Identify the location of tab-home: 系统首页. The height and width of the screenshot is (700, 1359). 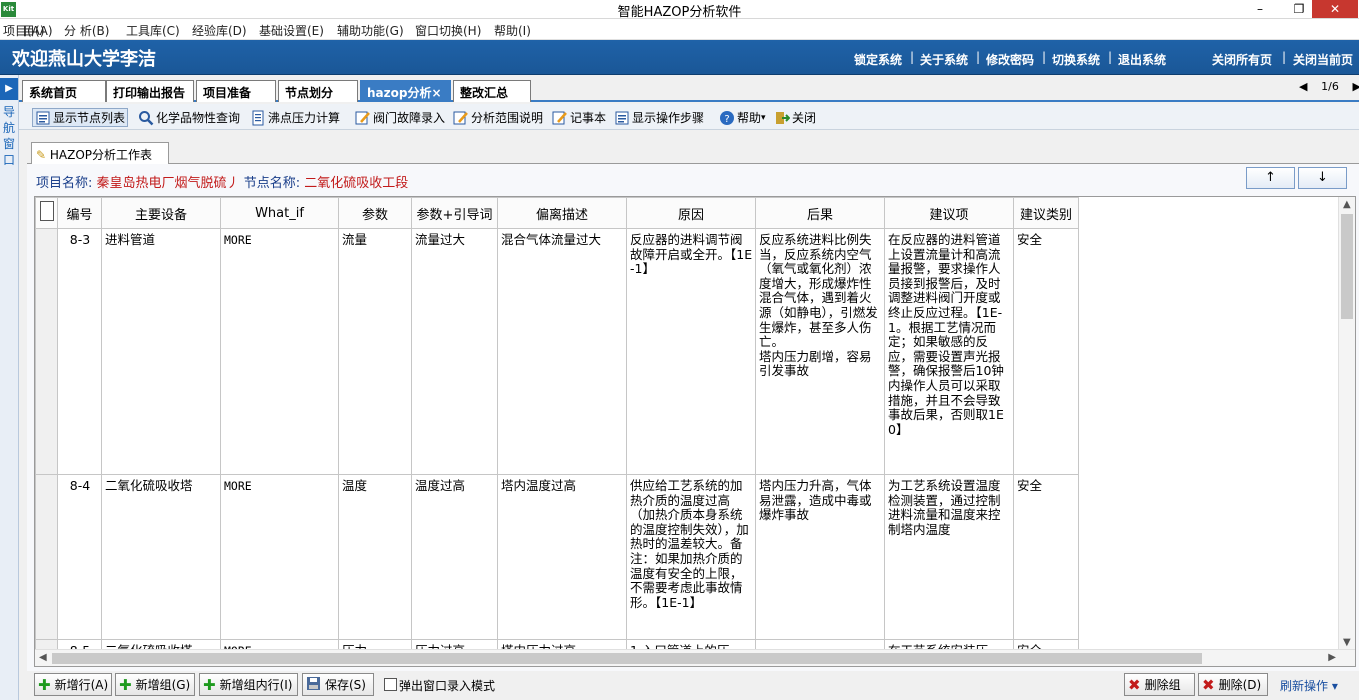
(64, 91).